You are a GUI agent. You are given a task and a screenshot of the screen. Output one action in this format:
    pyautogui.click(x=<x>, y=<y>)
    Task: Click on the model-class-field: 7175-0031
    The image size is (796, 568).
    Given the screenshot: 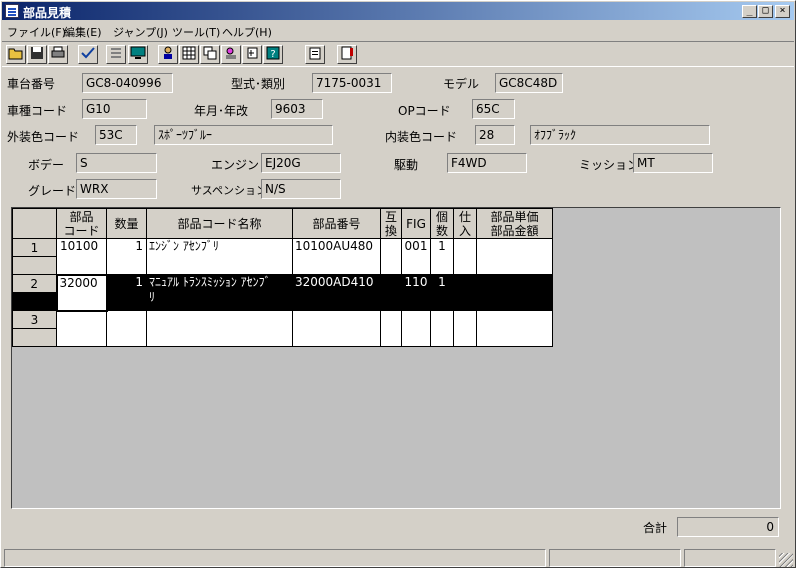 What is the action you would take?
    pyautogui.click(x=352, y=83)
    